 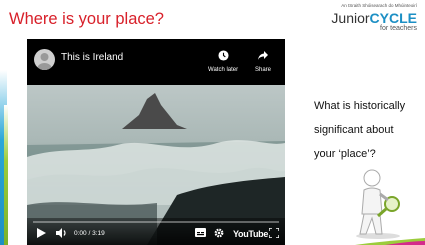 What do you see at coordinates (360, 106) in the screenshot?
I see `question-line-1: What is historically` at bounding box center [360, 106].